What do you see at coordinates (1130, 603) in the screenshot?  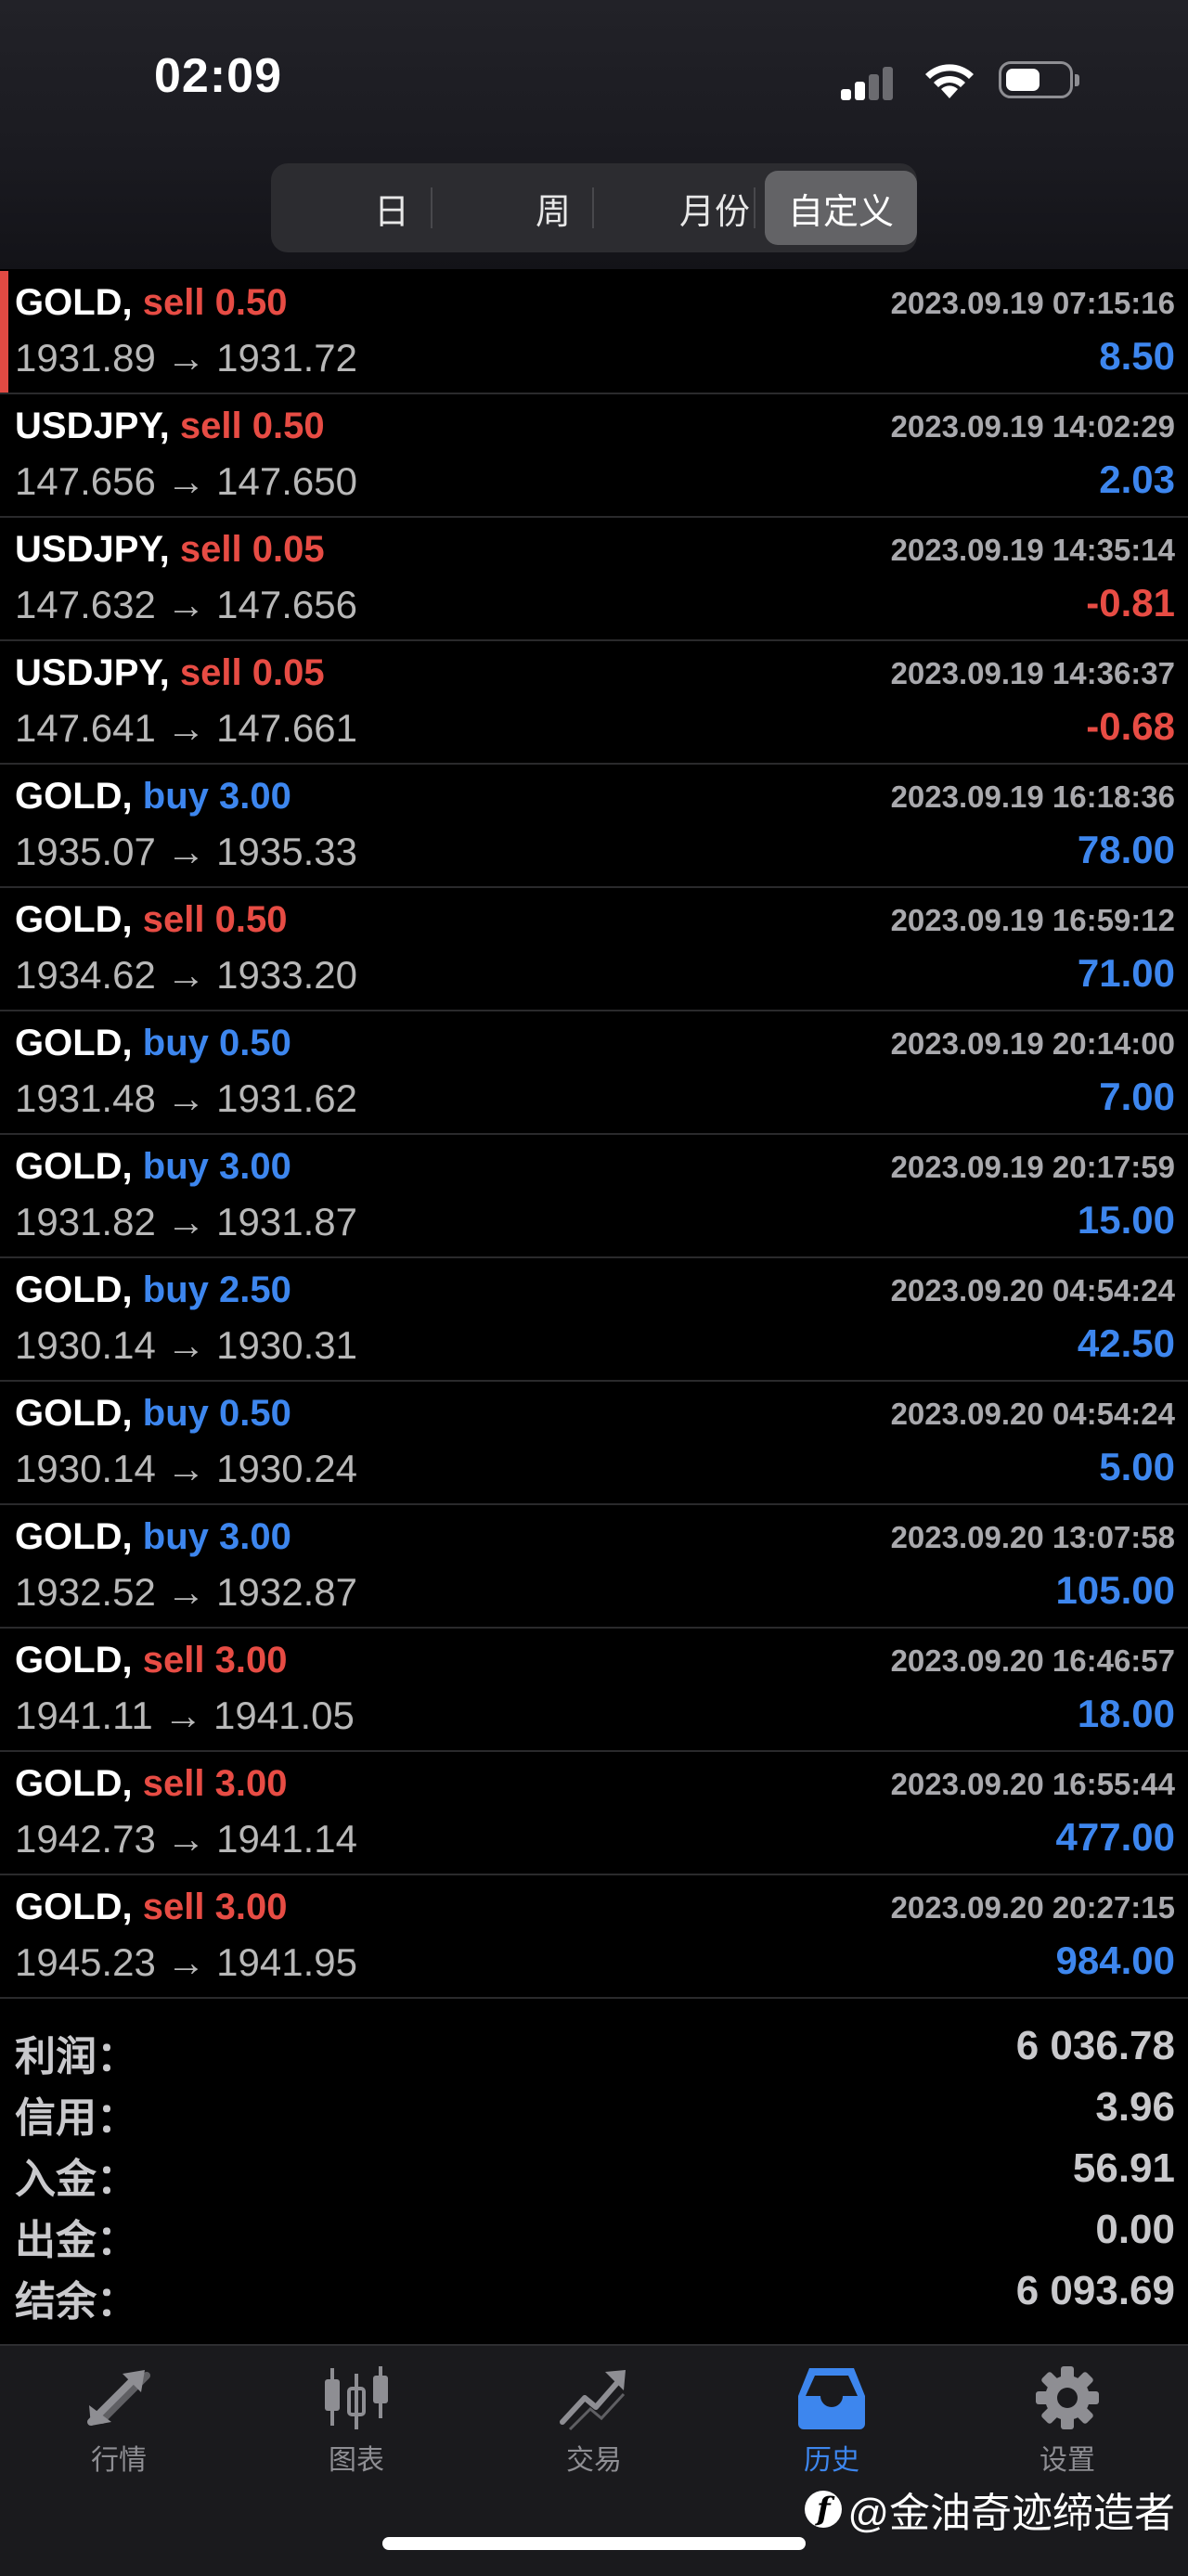 I see `trade-profit: -0.81` at bounding box center [1130, 603].